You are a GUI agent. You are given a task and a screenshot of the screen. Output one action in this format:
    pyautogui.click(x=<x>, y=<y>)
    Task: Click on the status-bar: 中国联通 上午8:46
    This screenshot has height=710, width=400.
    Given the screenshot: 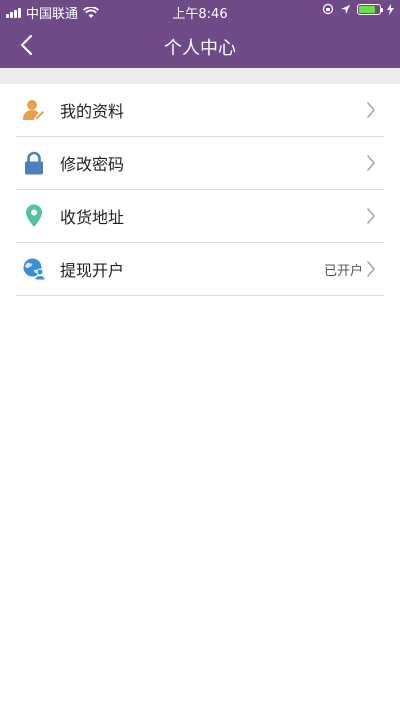 What is the action you would take?
    pyautogui.click(x=200, y=11)
    